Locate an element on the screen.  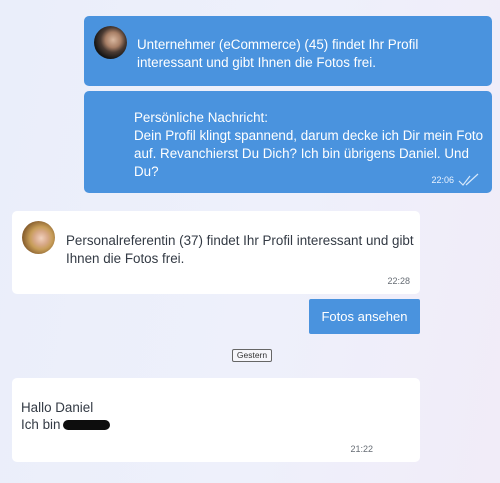
view-photos-button: Fotos ansehen is located at coordinates (364, 316).